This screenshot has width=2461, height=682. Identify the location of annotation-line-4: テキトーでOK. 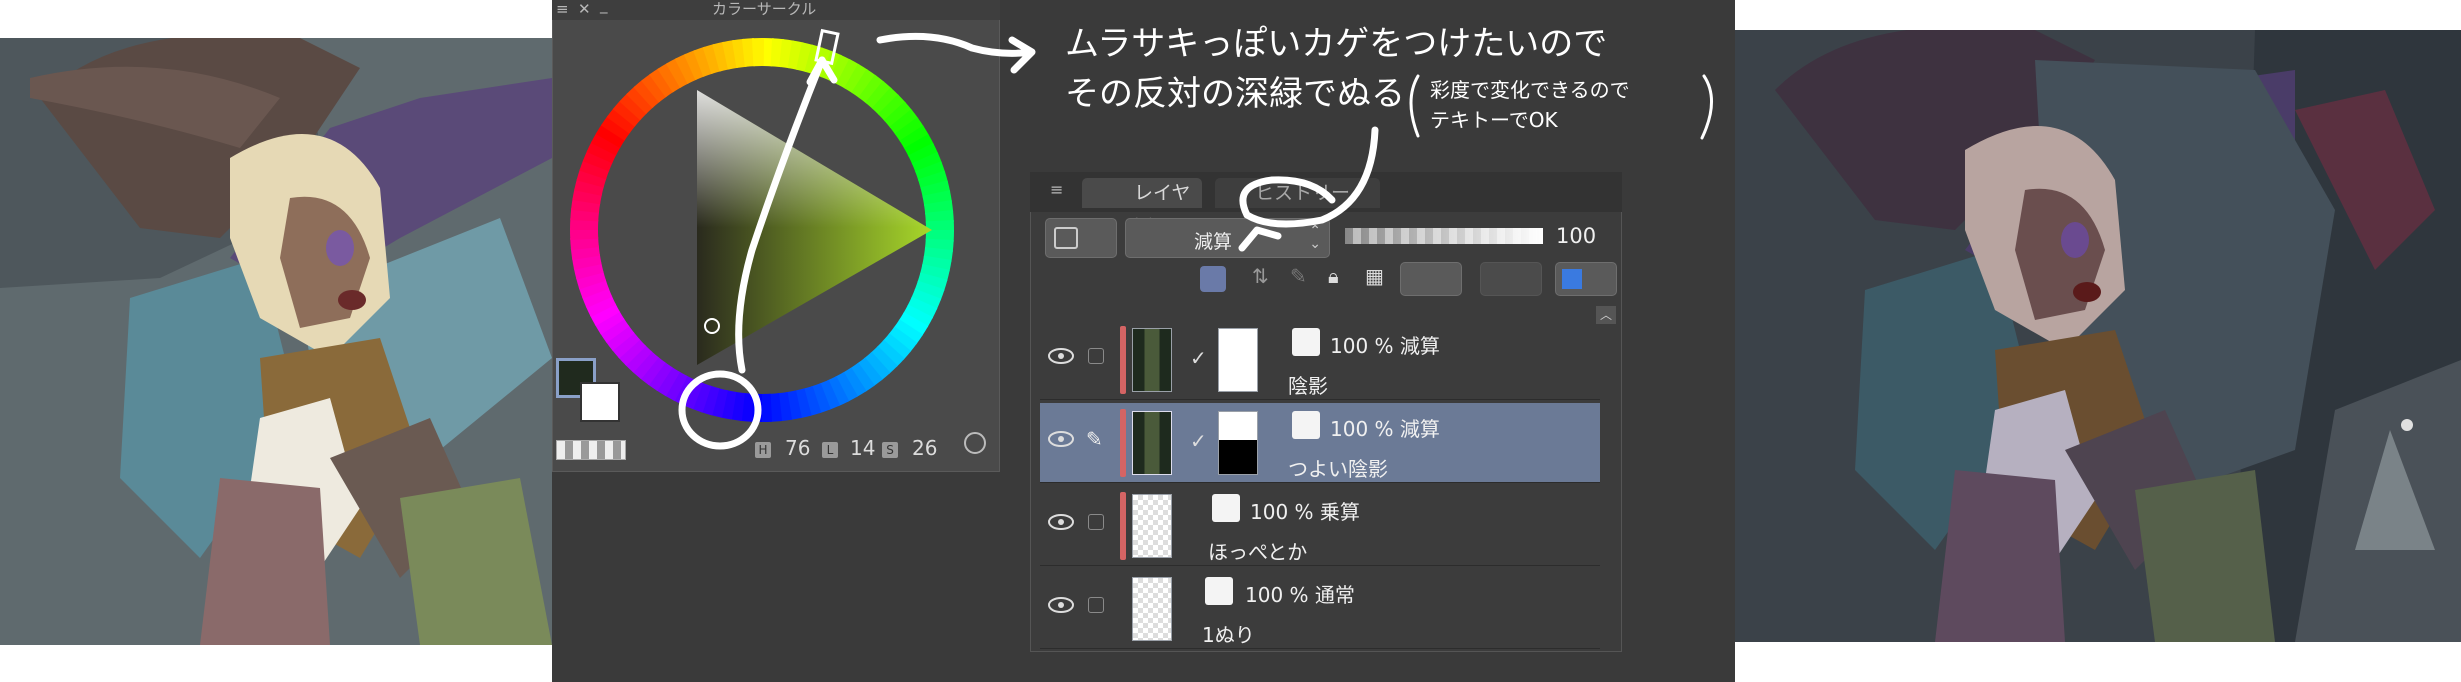
(1494, 120).